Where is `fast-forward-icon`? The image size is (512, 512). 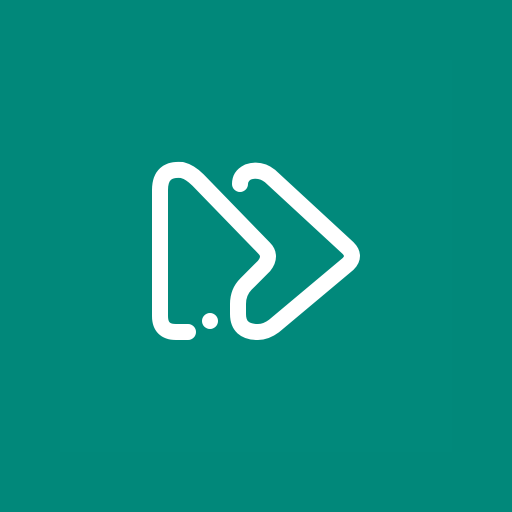 fast-forward-icon is located at coordinates (256, 250).